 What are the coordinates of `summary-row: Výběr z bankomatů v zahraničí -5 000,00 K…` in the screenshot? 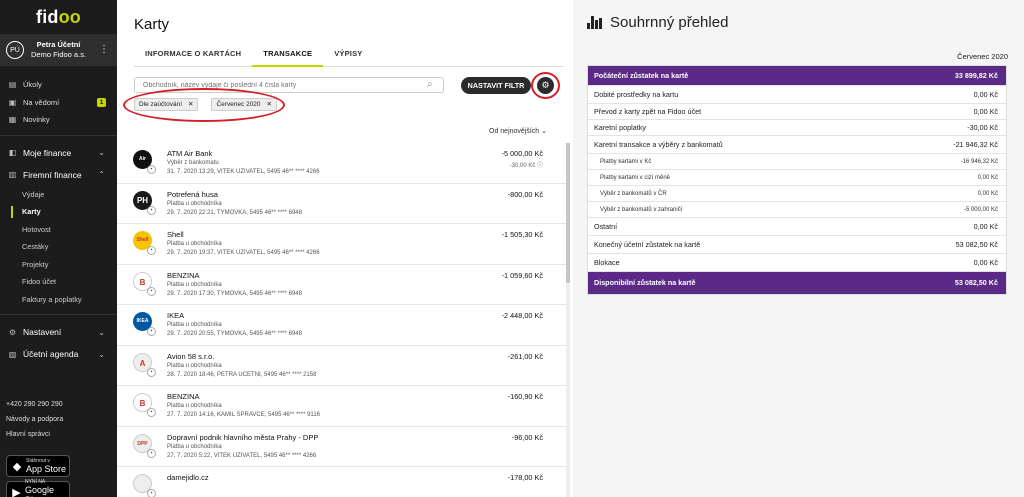 It's located at (797, 210).